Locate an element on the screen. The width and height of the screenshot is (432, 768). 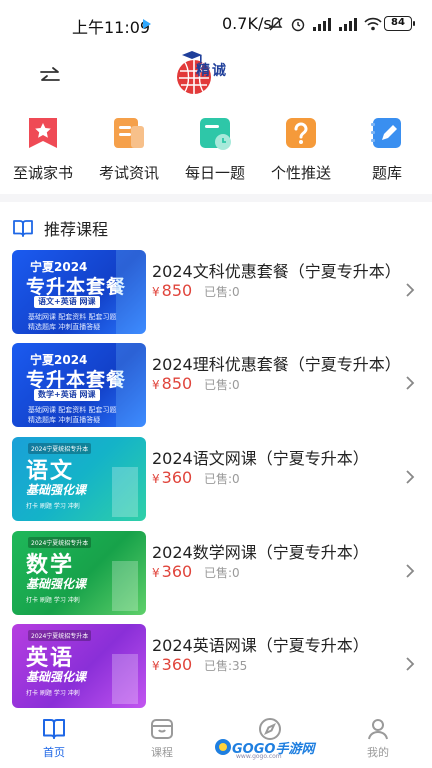
quick-nav-item-personal-push: 个性推送 is located at coordinates (301, 148).